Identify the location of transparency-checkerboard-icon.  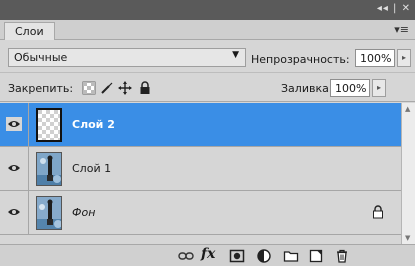
(49, 125).